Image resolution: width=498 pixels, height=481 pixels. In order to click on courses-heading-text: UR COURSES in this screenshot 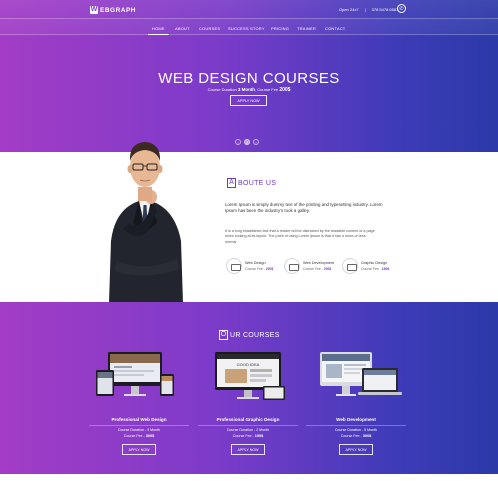, I will do `click(255, 335)`.